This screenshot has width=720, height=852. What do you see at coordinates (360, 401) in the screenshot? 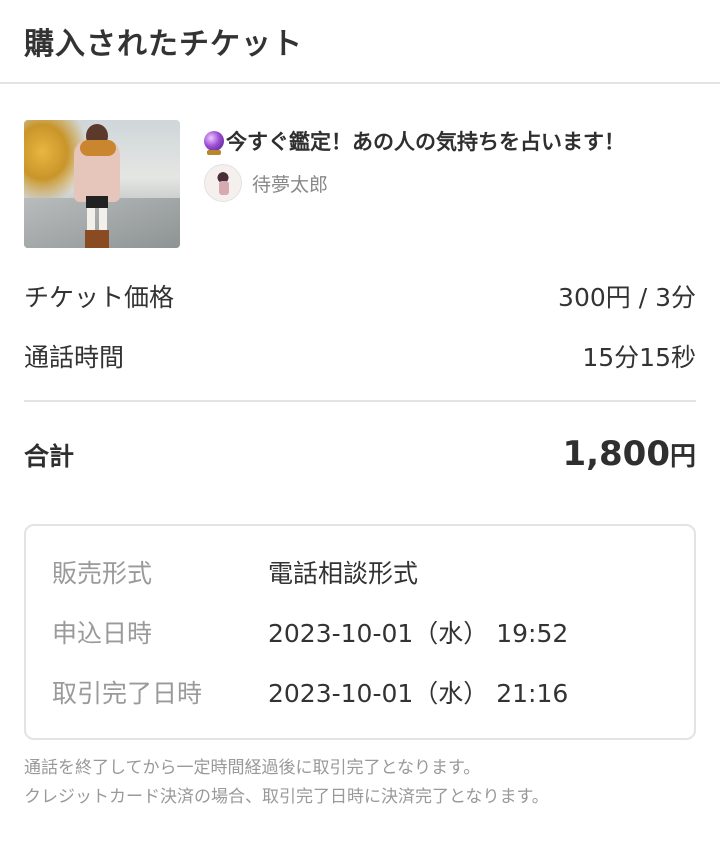
I see `divider` at bounding box center [360, 401].